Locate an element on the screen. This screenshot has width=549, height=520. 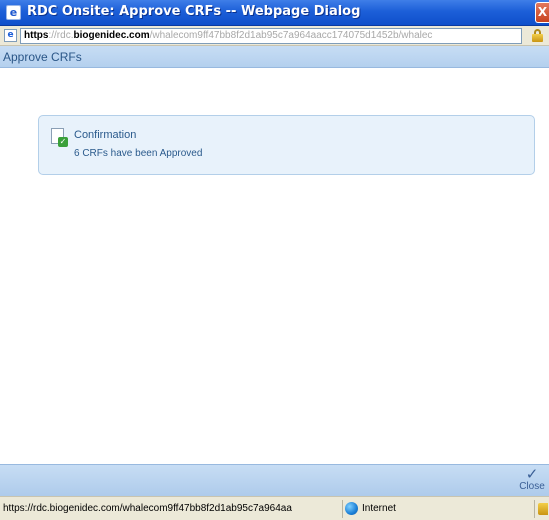
confirmation-panel: ✓ Confirmation 6 CRFs have been Approved is located at coordinates (286, 145).